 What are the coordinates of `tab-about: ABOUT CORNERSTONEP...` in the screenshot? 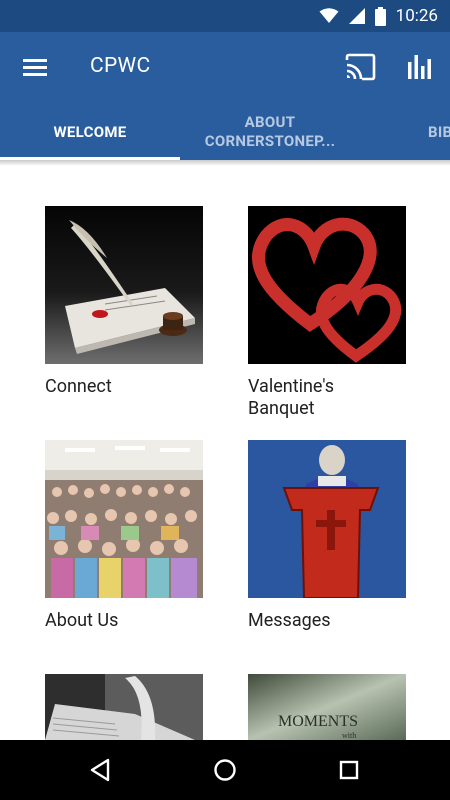 It's located at (270, 132).